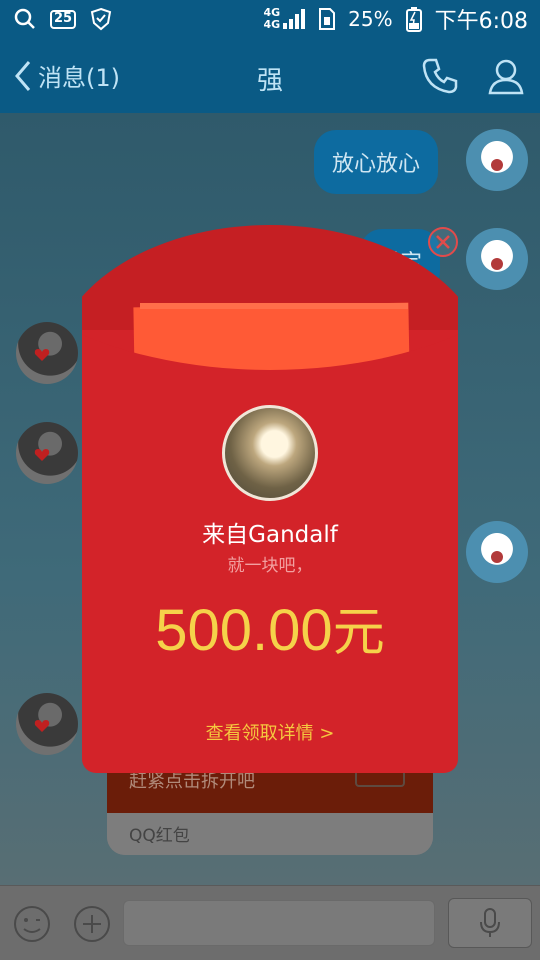 This screenshot has width=540, height=960. I want to click on voice-button, so click(490, 923).